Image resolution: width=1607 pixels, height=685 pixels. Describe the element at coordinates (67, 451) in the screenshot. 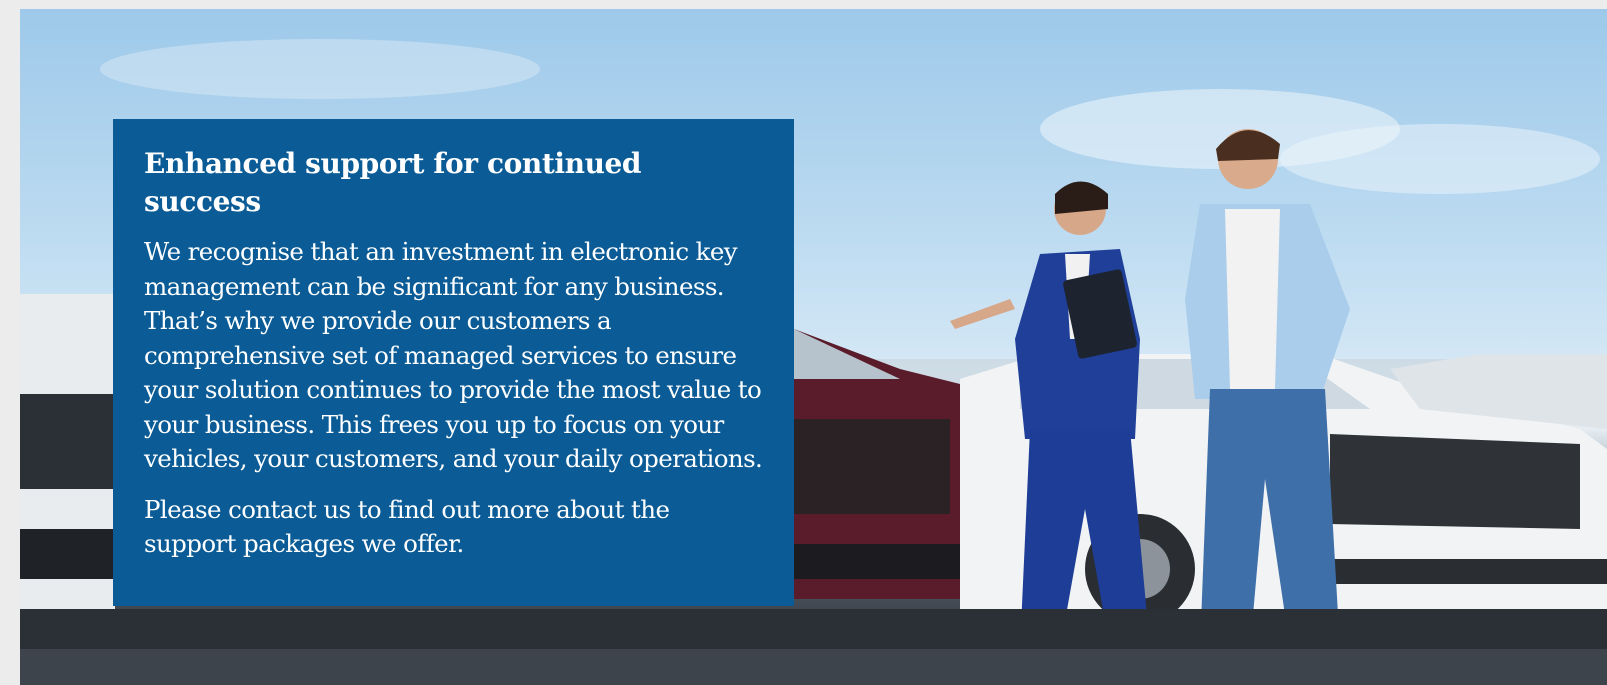

I see `car-left` at that location.